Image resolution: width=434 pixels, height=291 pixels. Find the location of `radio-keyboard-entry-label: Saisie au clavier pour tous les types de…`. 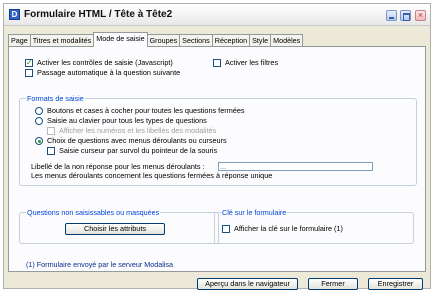

radio-keyboard-entry-label: Saisie au clavier pour tous les types de… is located at coordinates (127, 120).